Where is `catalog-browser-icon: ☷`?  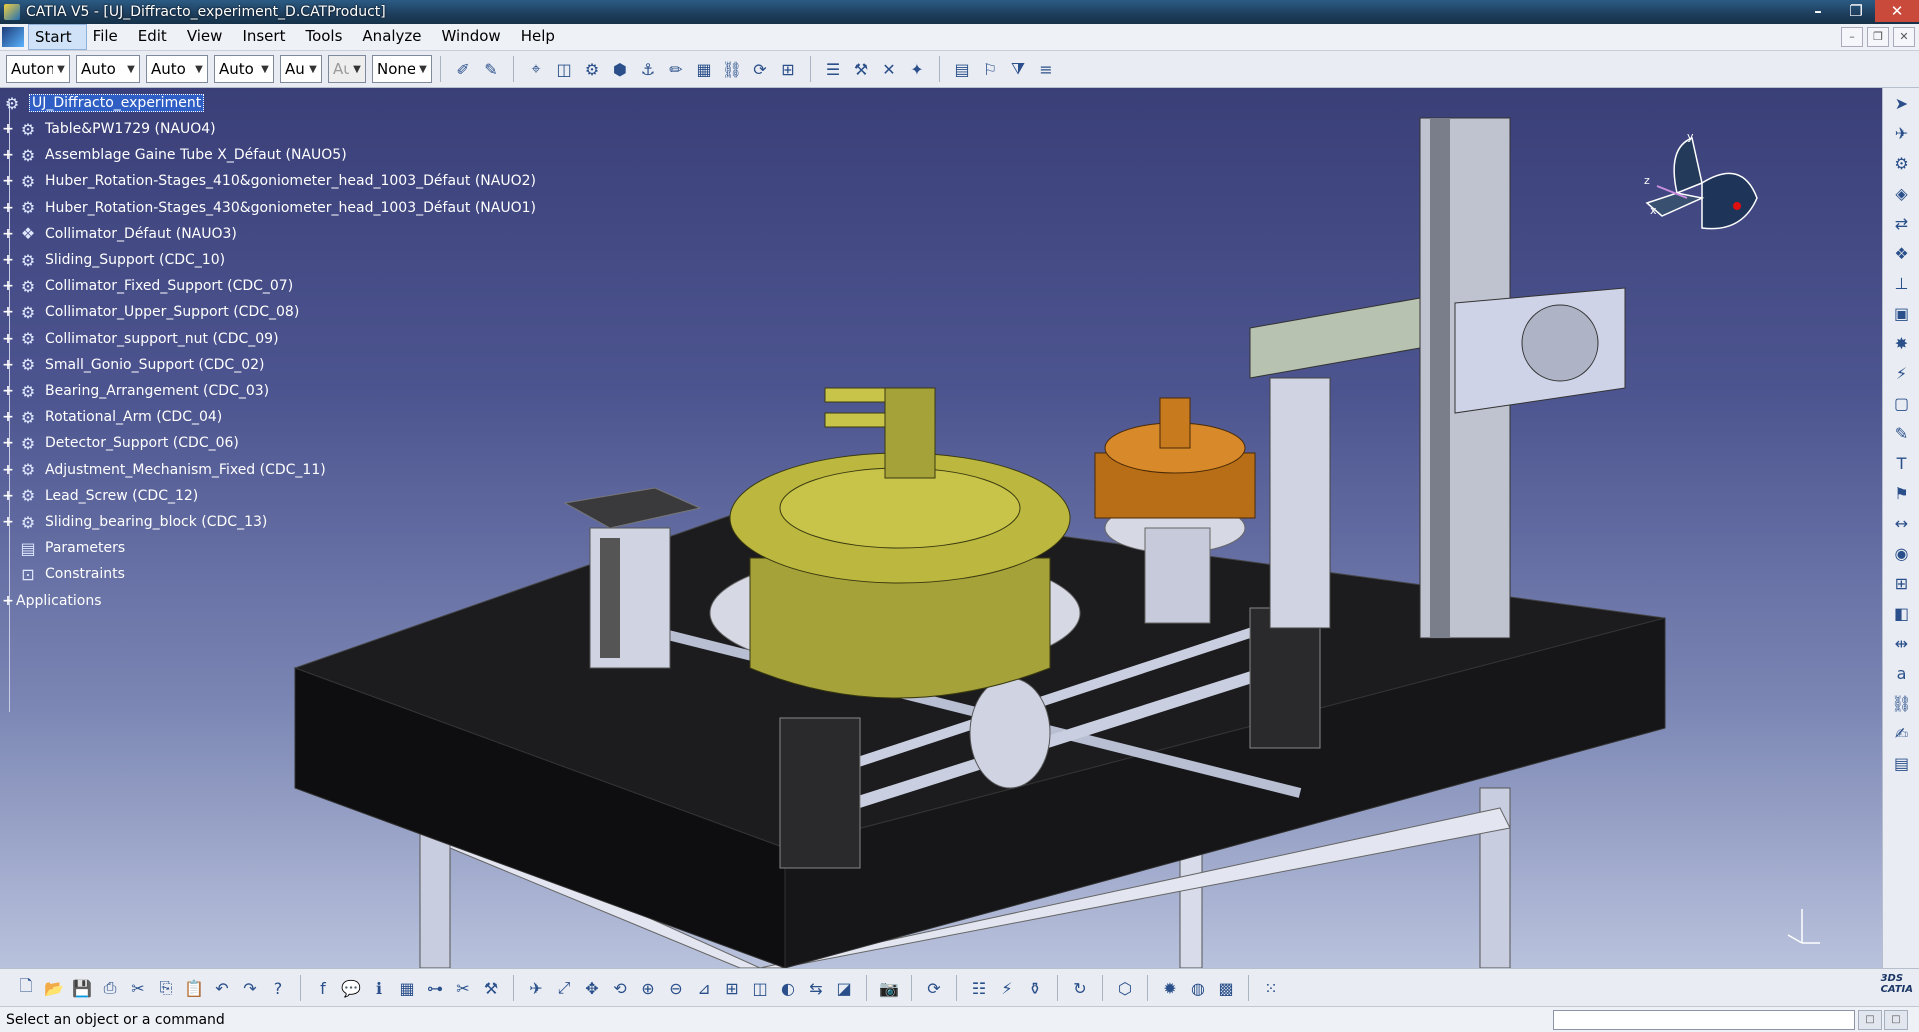
catalog-browser-icon: ☷ is located at coordinates (979, 988).